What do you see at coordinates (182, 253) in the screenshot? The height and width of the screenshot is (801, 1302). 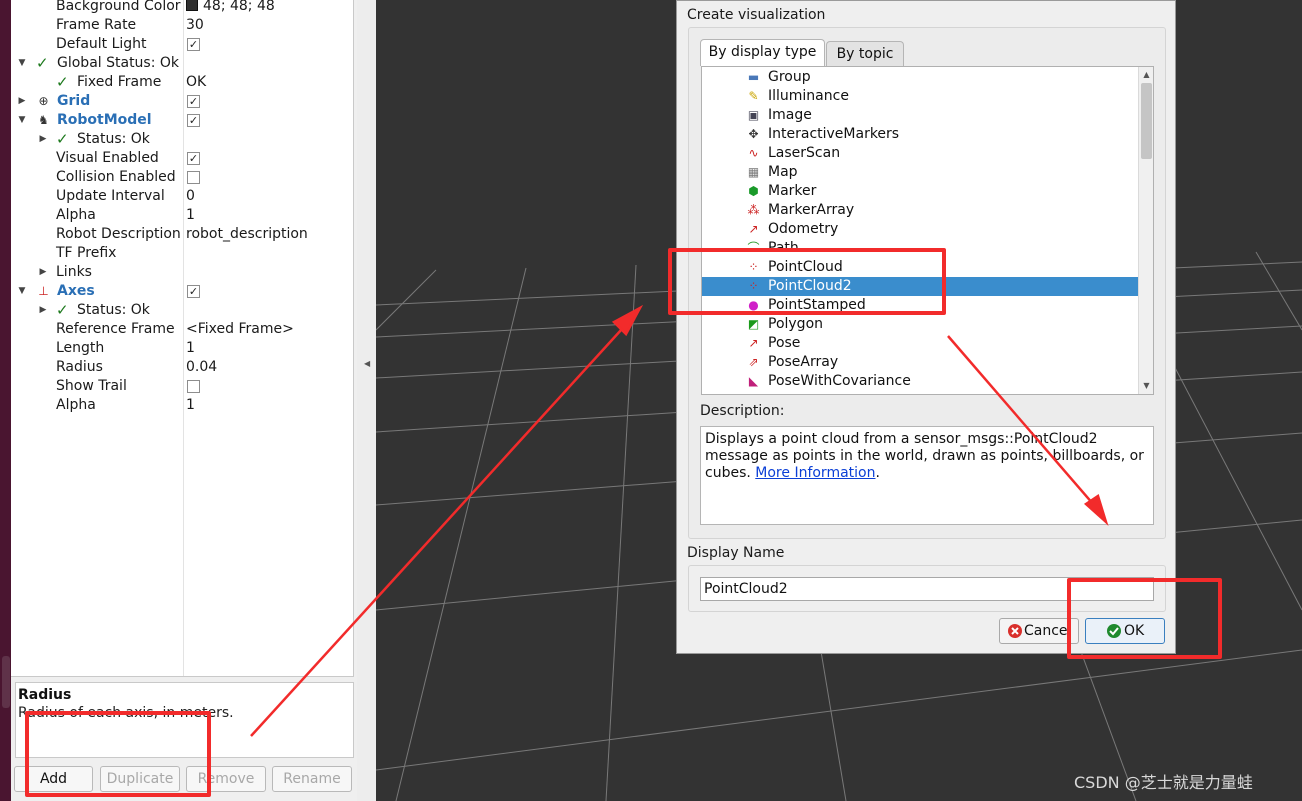 I see `tree-row: TF Prefix` at bounding box center [182, 253].